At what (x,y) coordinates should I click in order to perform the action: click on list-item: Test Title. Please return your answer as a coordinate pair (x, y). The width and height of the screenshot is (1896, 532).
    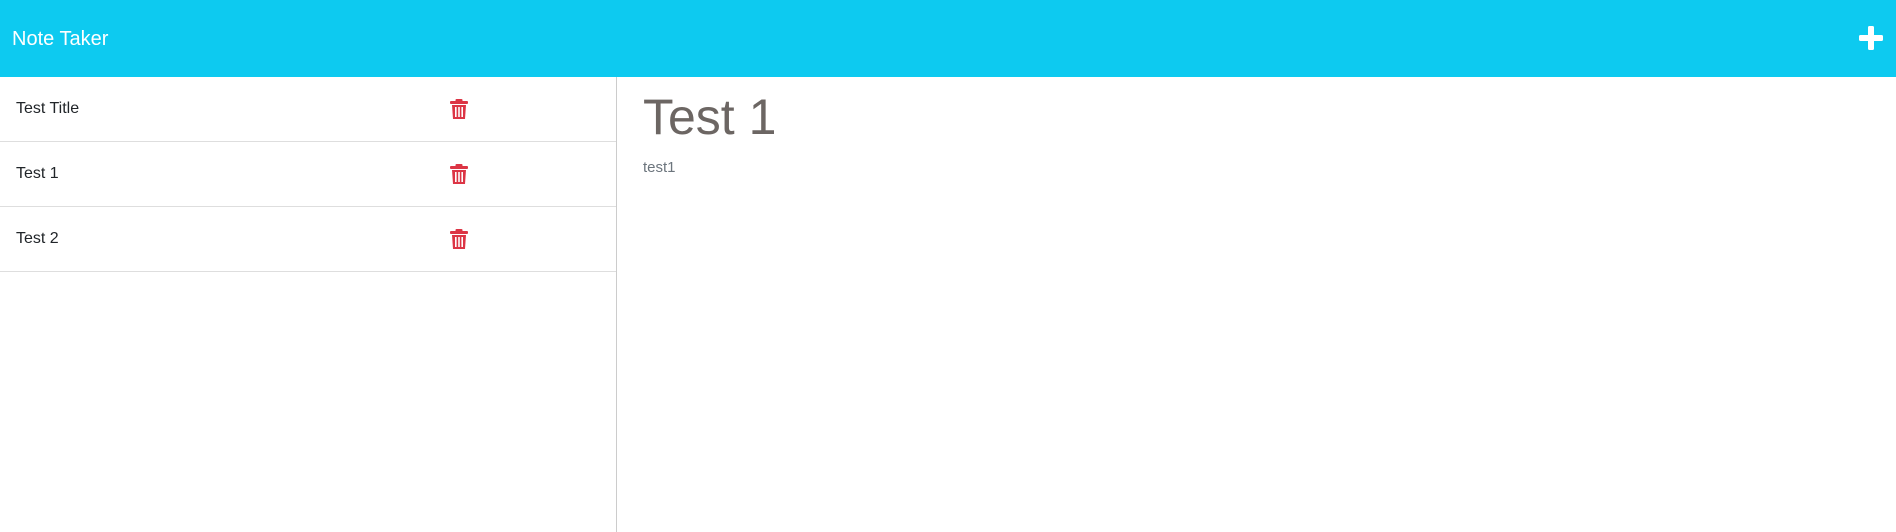
    Looking at the image, I should click on (308, 109).